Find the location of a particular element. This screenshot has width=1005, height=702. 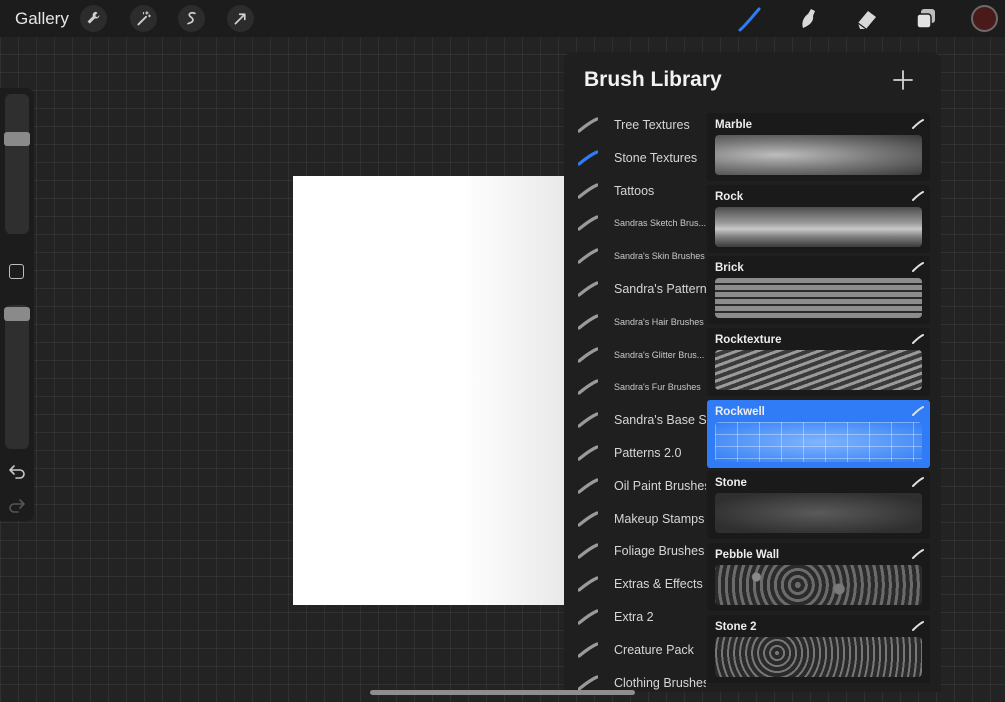

brush-item: Pebble Wall is located at coordinates (818, 577).